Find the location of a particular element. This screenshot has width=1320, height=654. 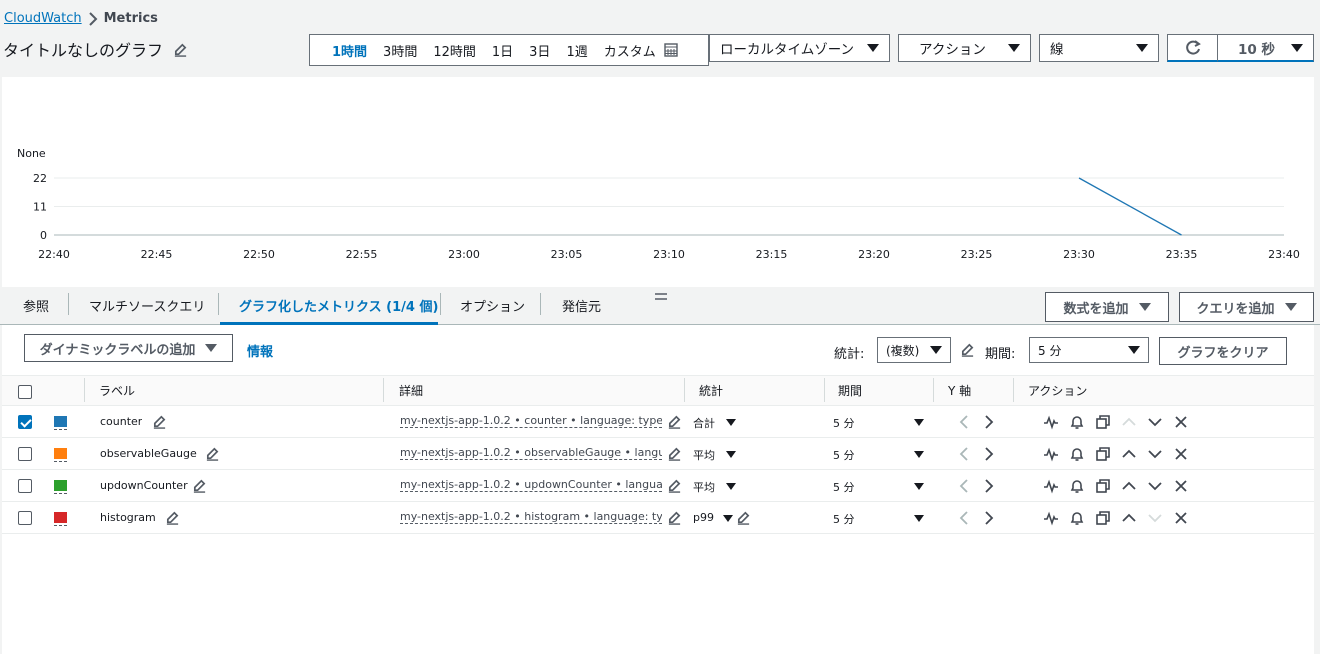

select-all-checkbox is located at coordinates (25, 392).